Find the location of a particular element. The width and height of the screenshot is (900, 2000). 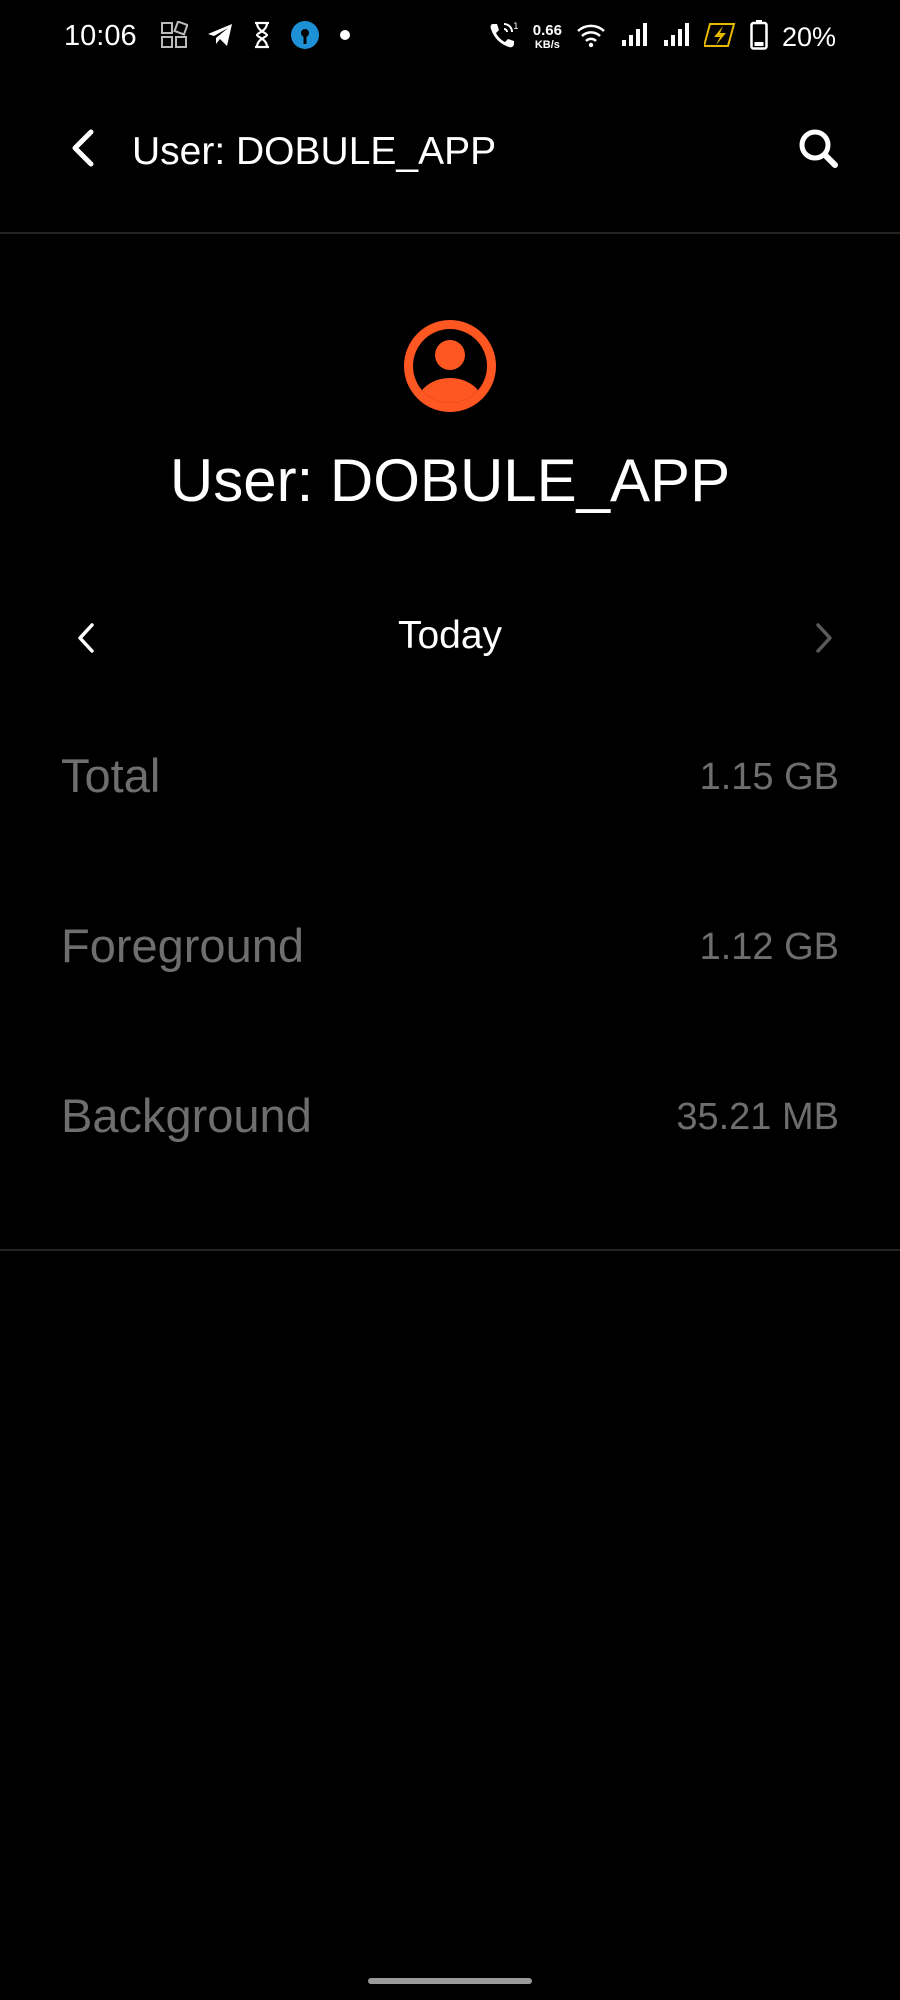

back-button is located at coordinates (82, 150).